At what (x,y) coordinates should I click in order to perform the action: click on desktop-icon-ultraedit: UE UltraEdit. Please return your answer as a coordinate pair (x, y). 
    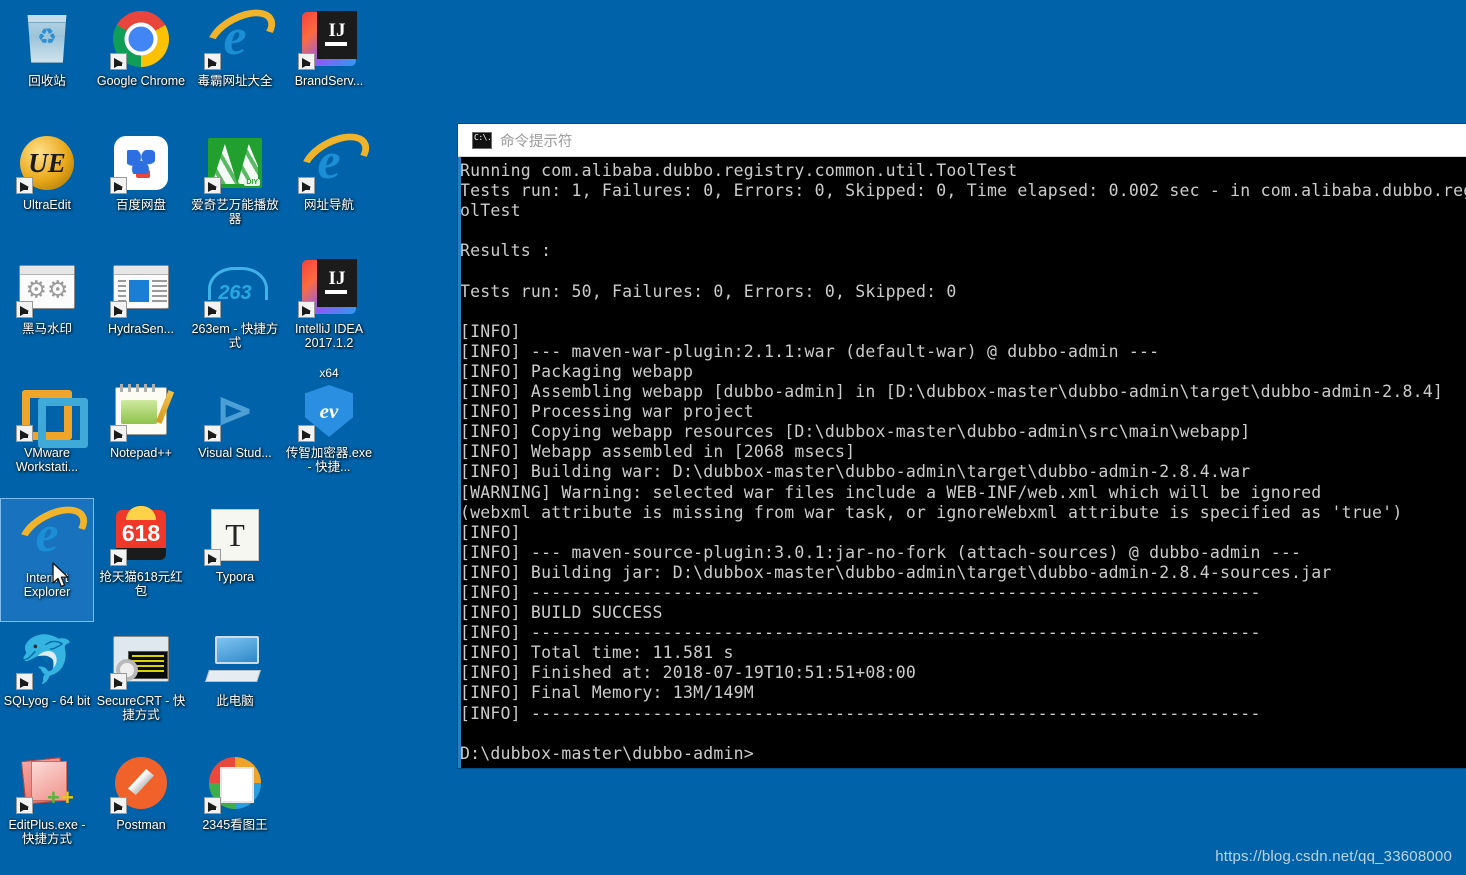
    Looking at the image, I should click on (47, 188).